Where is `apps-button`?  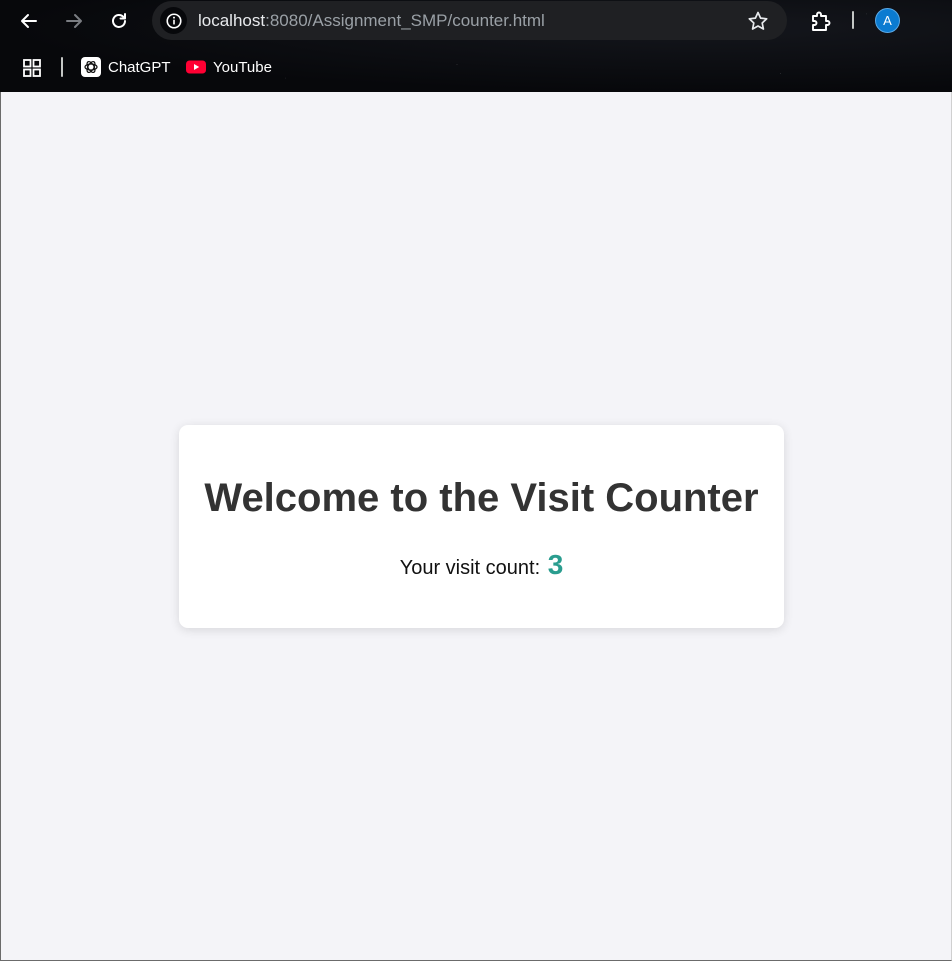
apps-button is located at coordinates (32, 68).